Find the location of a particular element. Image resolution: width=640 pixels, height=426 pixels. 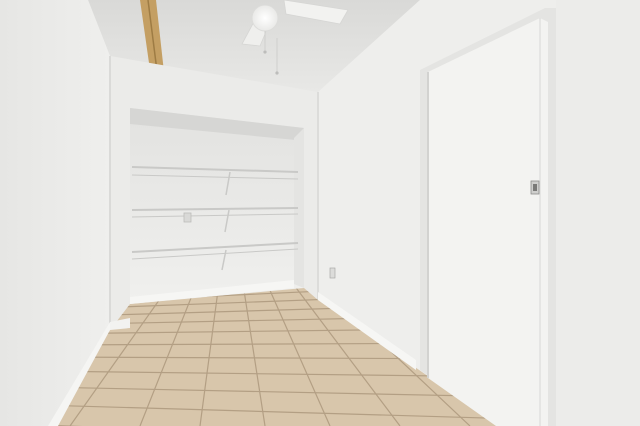

far-right-wall is located at coordinates (598, 213).